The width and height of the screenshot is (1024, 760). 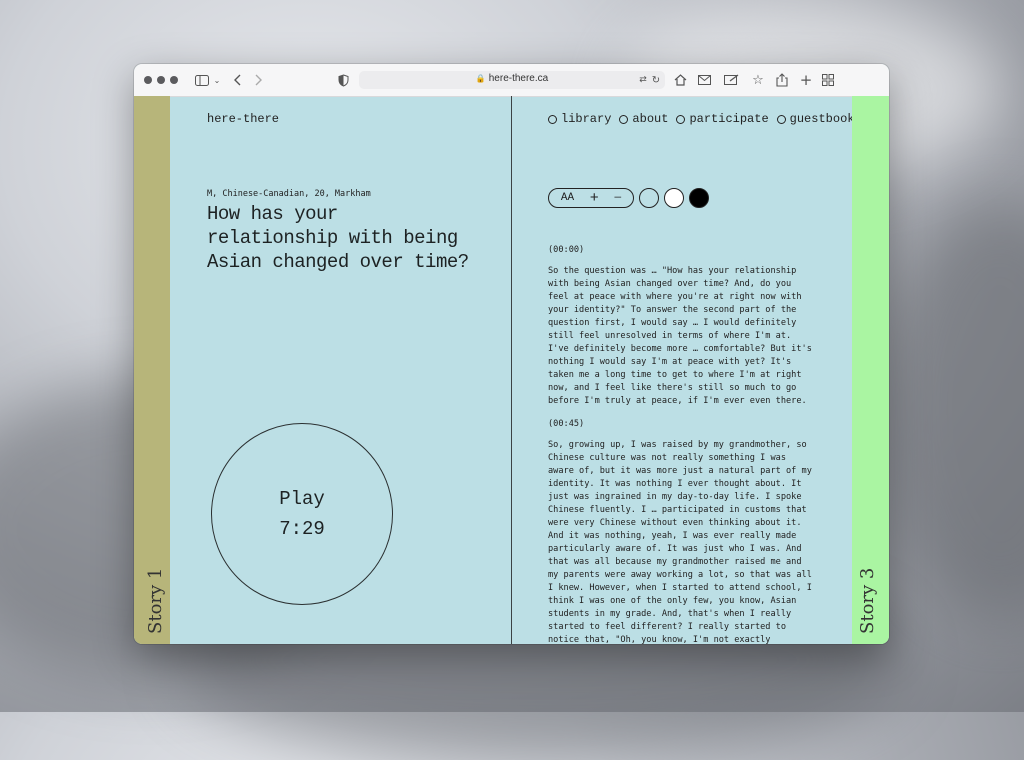 What do you see at coordinates (731, 80) in the screenshot?
I see `notes-icon` at bounding box center [731, 80].